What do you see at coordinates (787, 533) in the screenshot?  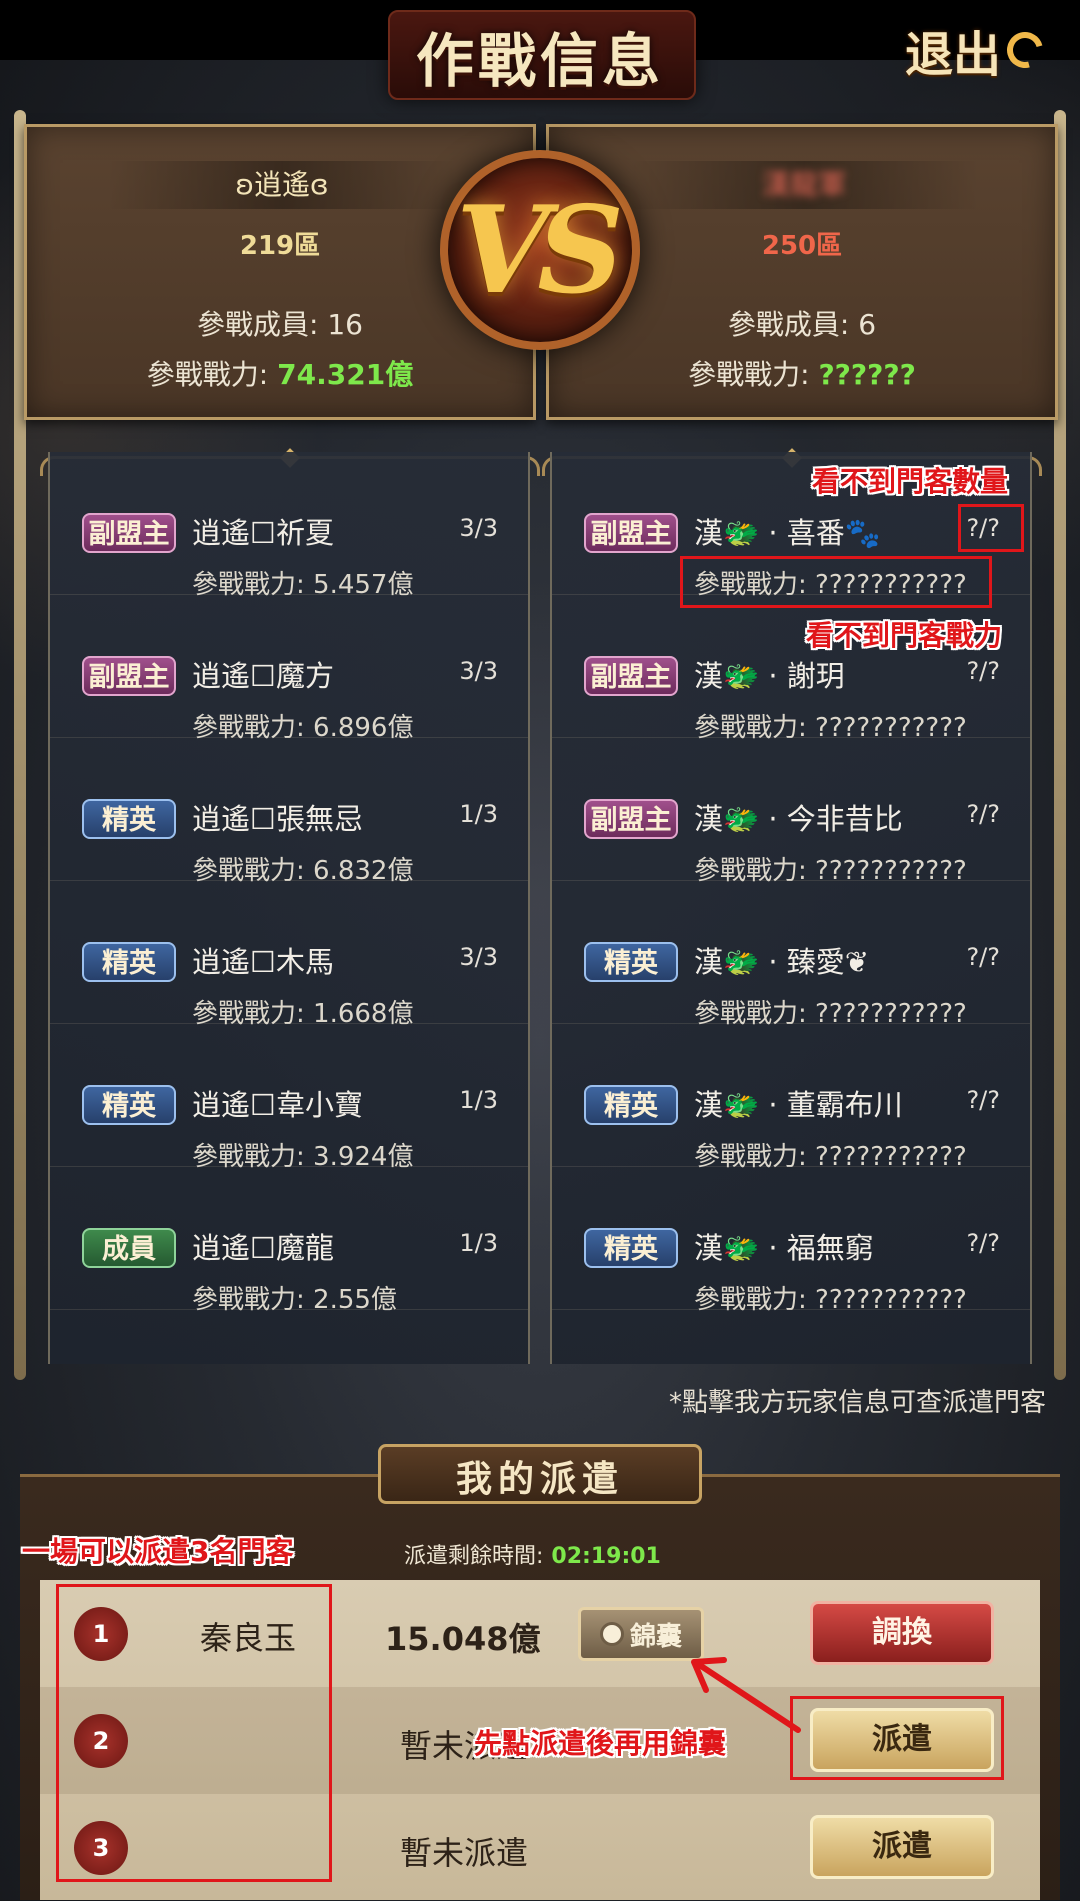 I see `member-name: 漢🐲 · 喜番🐾` at bounding box center [787, 533].